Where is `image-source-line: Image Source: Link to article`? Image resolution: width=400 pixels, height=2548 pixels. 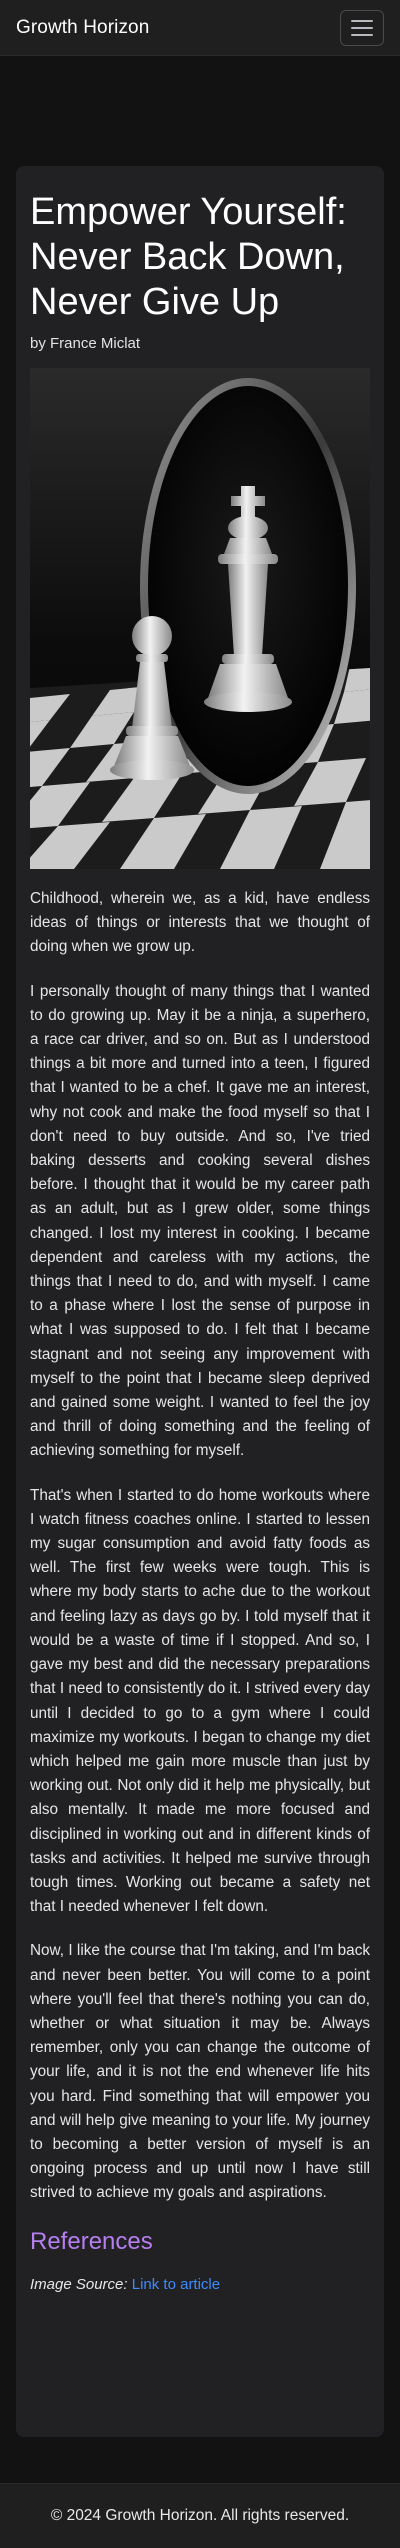
image-source-line: Image Source: Link to article is located at coordinates (200, 2284).